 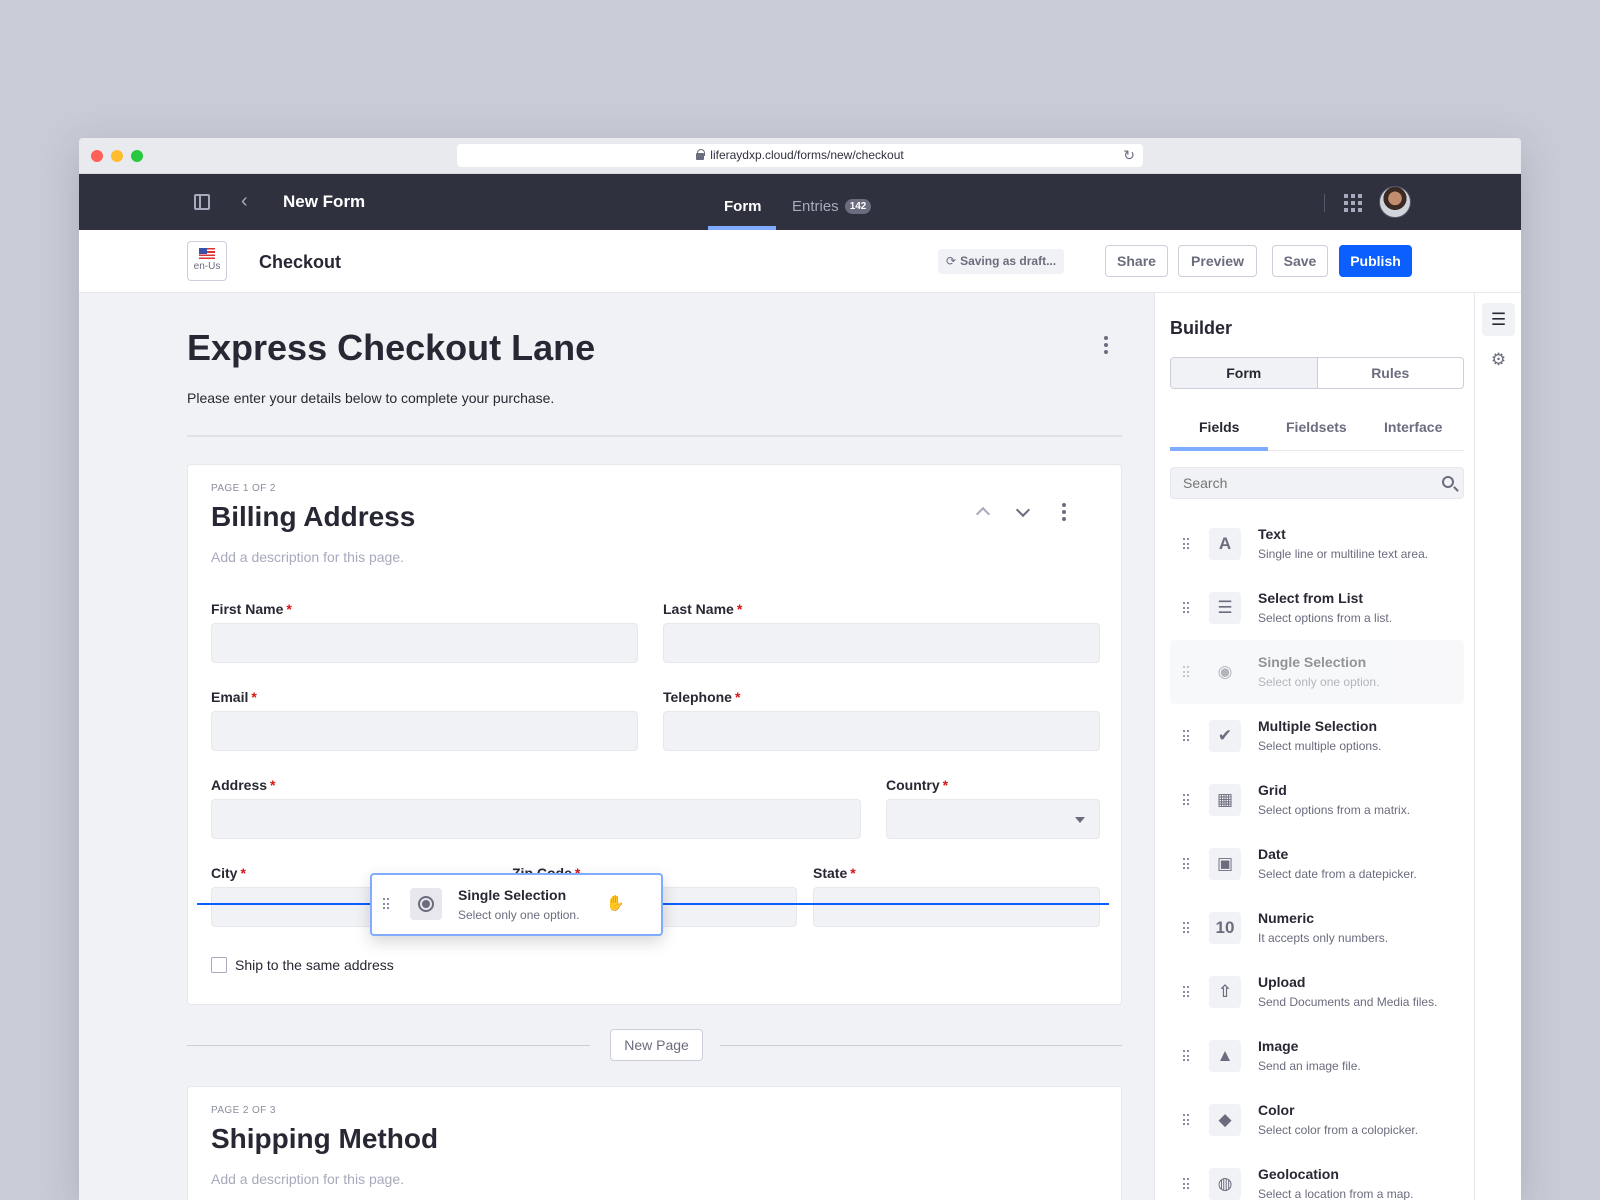 What do you see at coordinates (1217, 261) in the screenshot?
I see `preview-button: Preview` at bounding box center [1217, 261].